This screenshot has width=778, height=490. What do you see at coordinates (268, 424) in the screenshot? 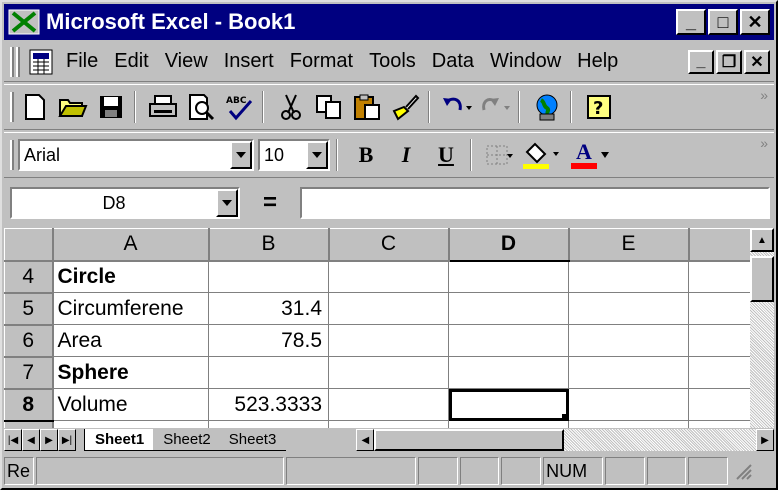
I see `cell-b9` at bounding box center [268, 424].